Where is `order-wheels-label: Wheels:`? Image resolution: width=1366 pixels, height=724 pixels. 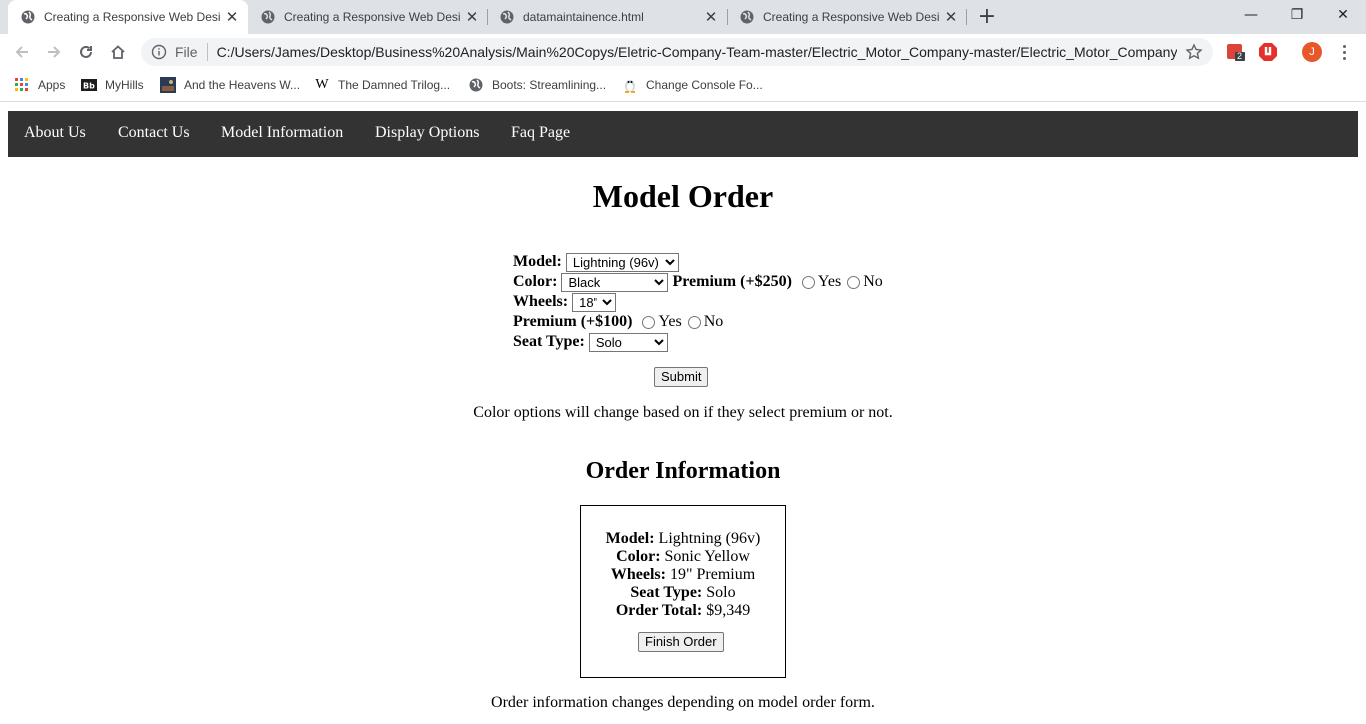
order-wheels-label: Wheels: is located at coordinates (638, 574).